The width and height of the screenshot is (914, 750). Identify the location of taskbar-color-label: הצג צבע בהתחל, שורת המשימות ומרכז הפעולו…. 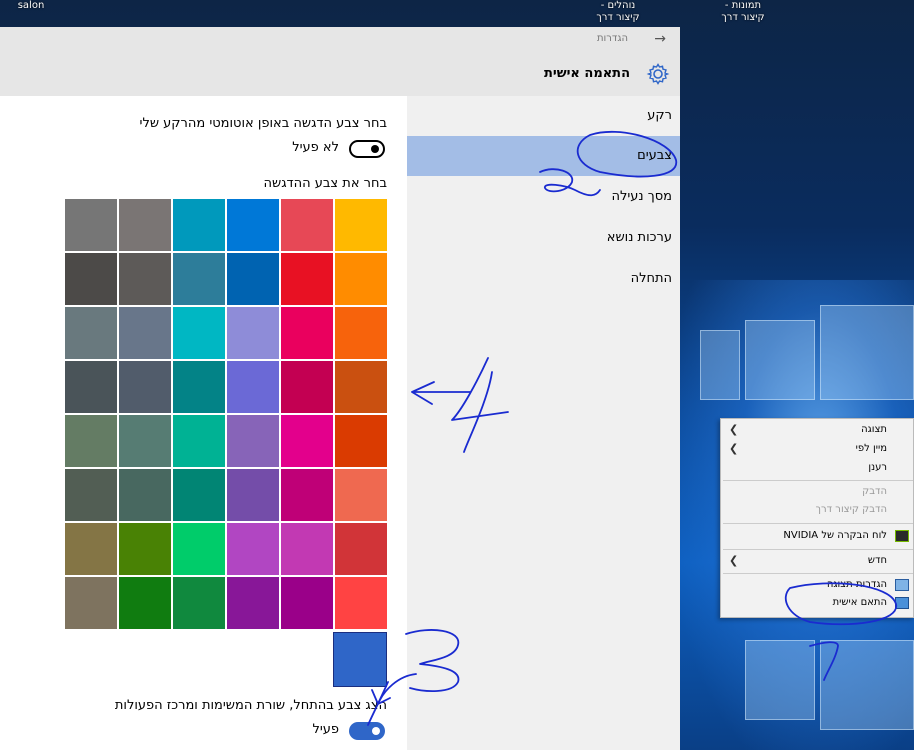
(250, 705).